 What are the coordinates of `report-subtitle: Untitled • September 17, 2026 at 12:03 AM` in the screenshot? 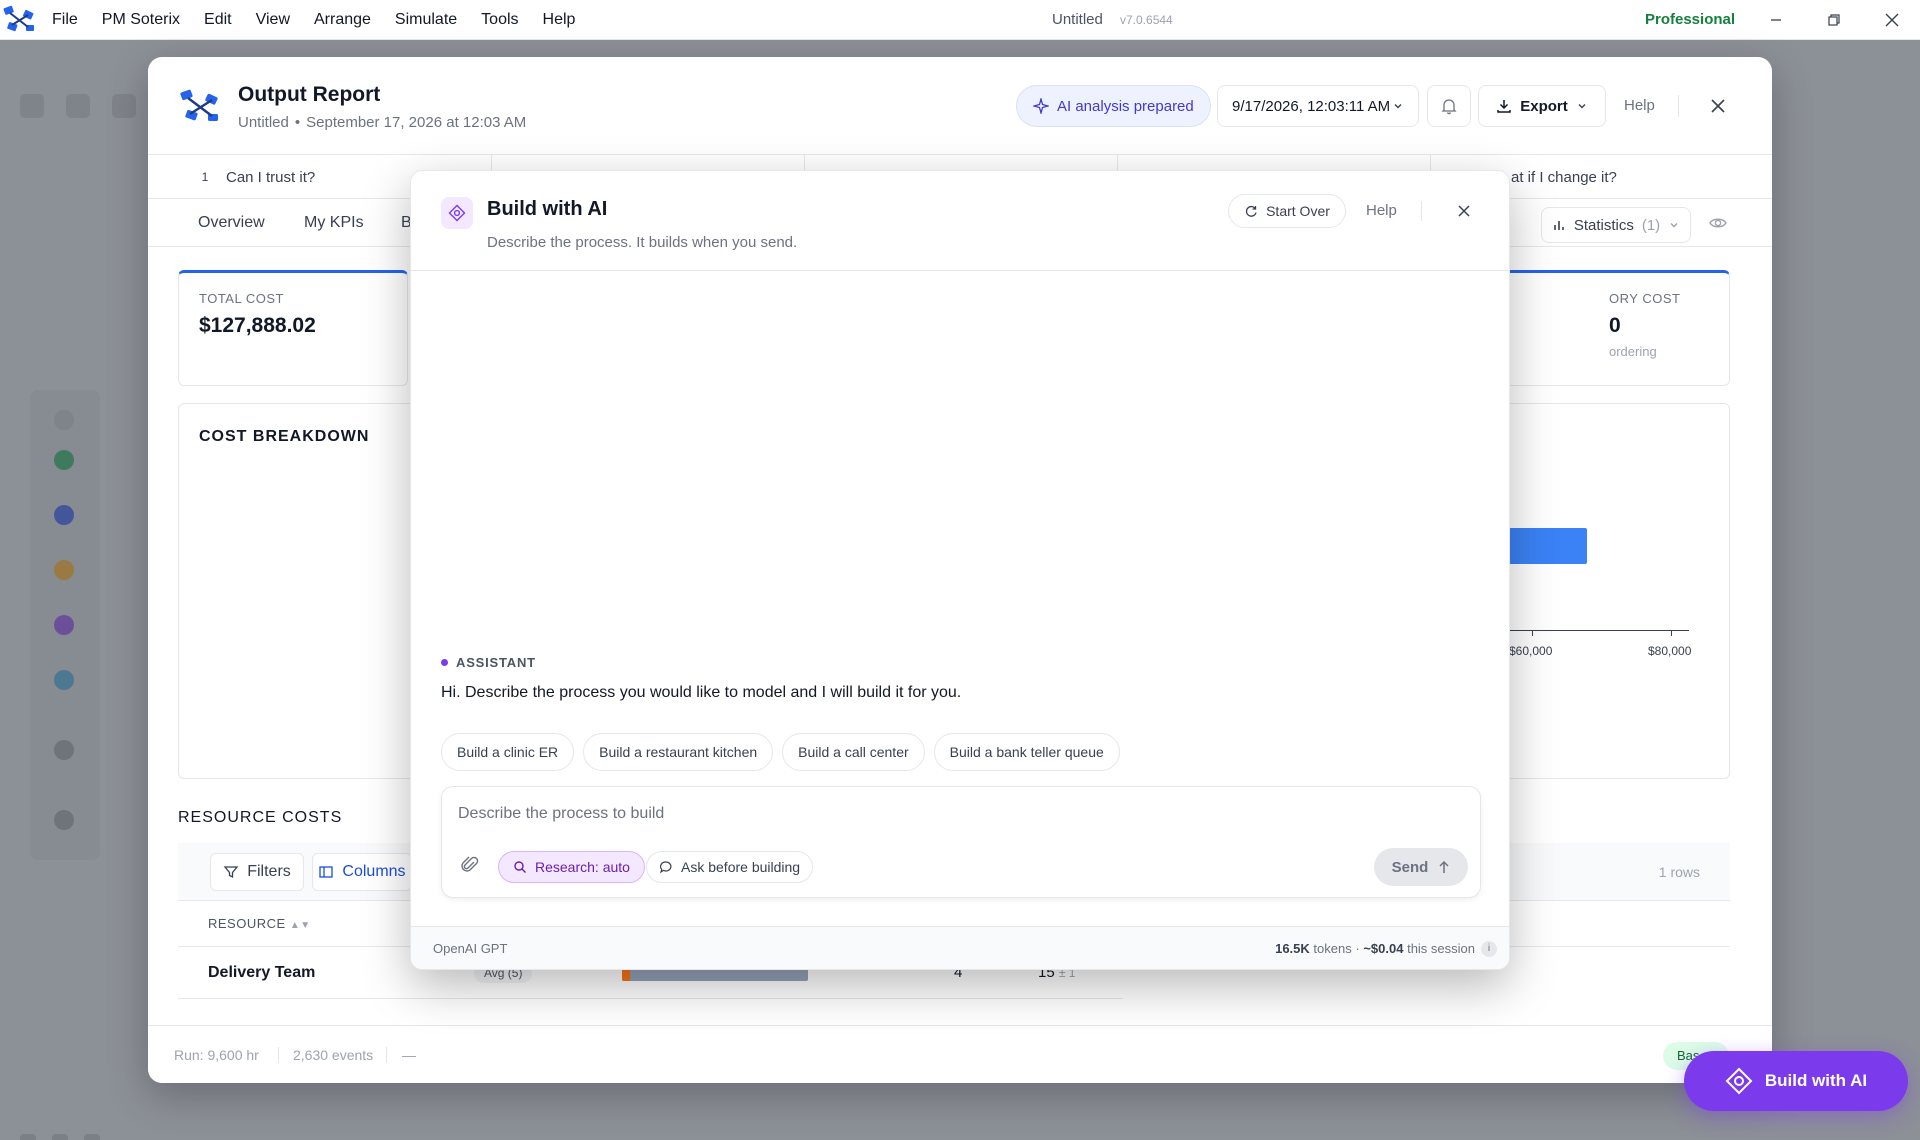 It's located at (382, 122).